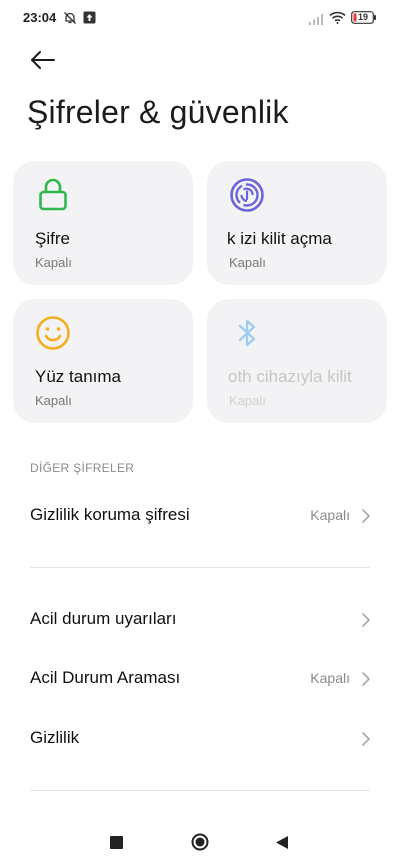 This screenshot has width=400, height=866. I want to click on face-unlock-card: Yüz tanıma Kapalı, so click(103, 361).